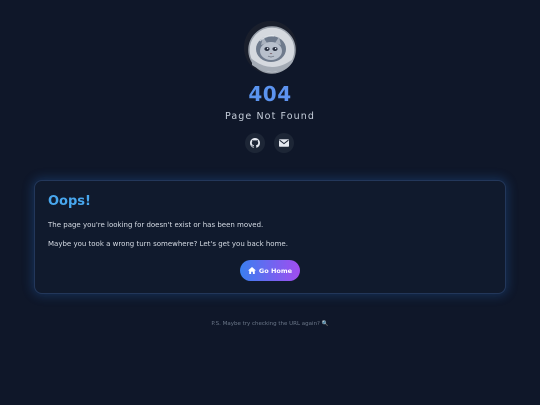 Image resolution: width=540 pixels, height=405 pixels. Describe the element at coordinates (69, 201) in the screenshot. I see `card-title: Oops!` at that location.